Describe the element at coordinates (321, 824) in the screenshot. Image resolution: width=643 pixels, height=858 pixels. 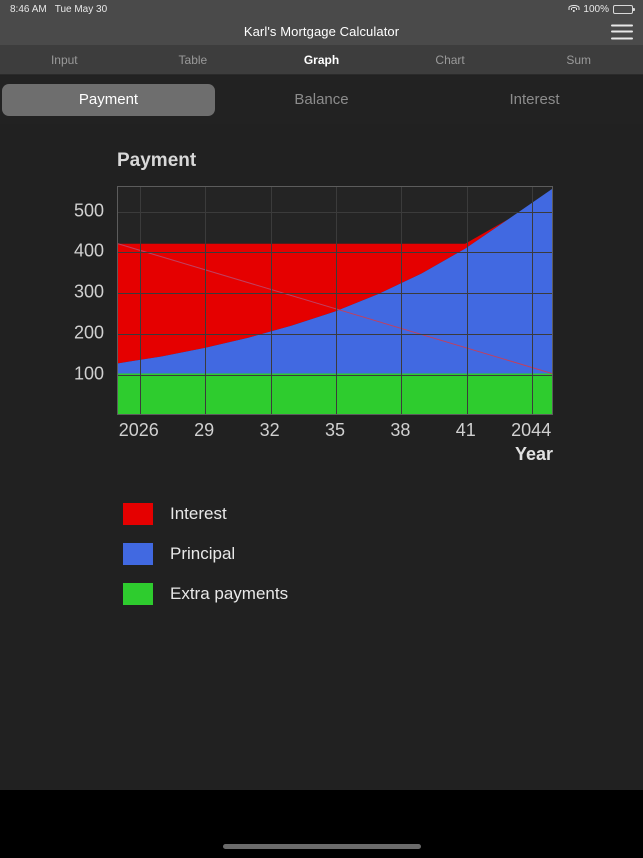
I see `bottom-bar` at that location.